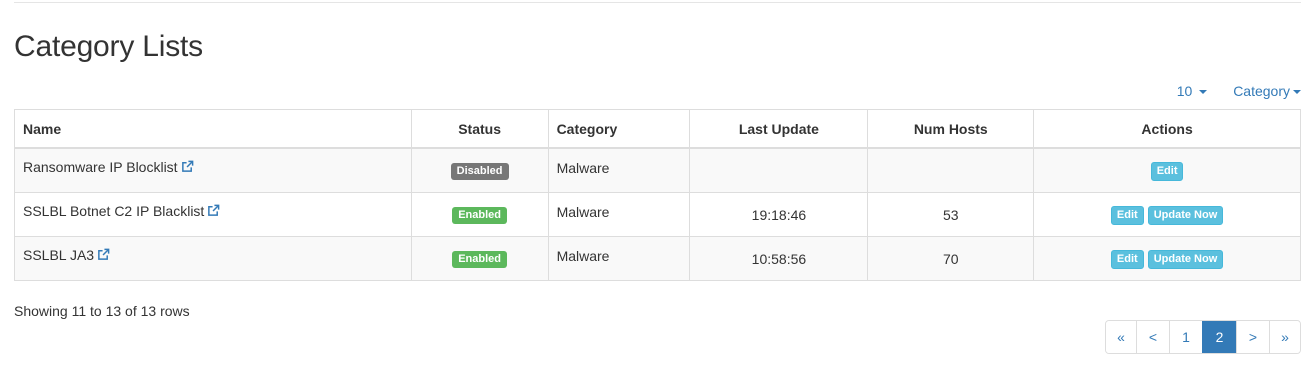 The width and height of the screenshot is (1315, 379). Describe the element at coordinates (213, 170) in the screenshot. I see `cell-name: Ransomware IP Blocklist` at that location.